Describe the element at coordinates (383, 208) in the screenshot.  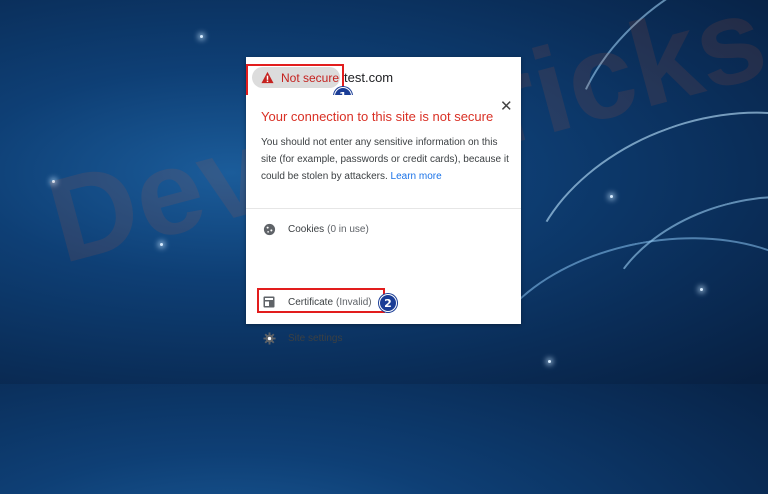
I see `divider` at that location.